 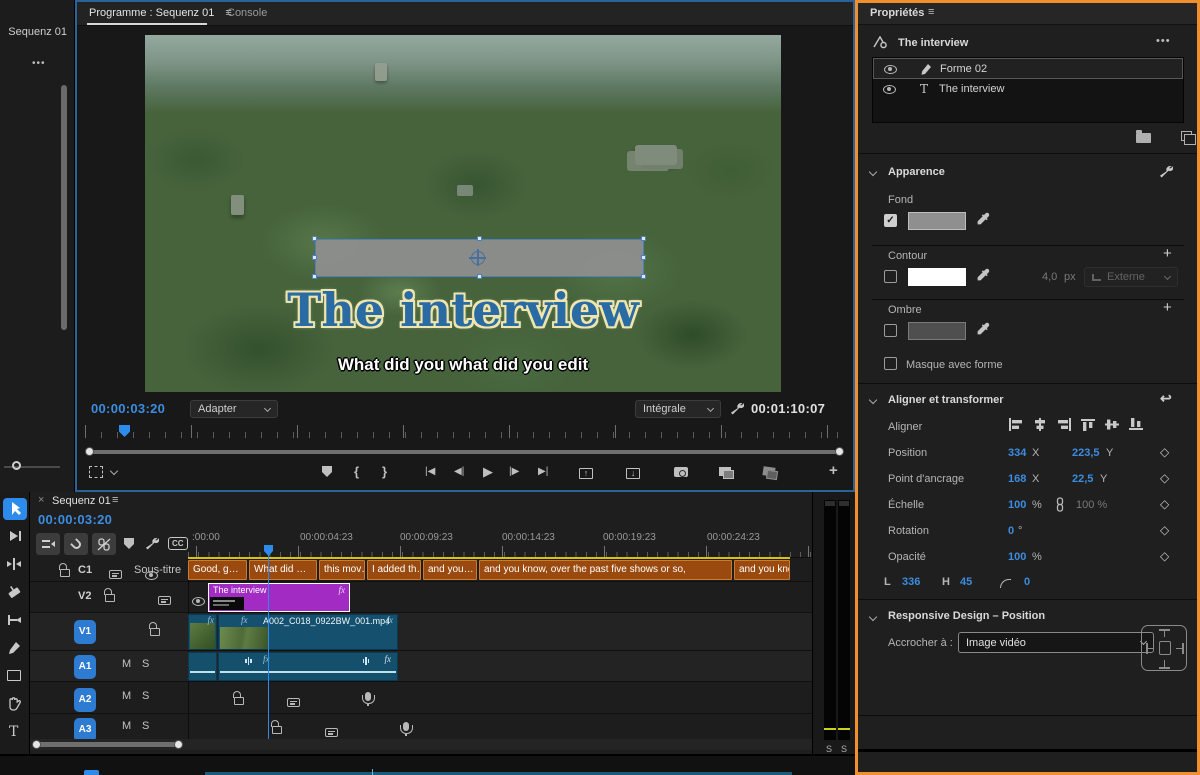 I want to click on rectangle-tool, so click(x=14, y=675).